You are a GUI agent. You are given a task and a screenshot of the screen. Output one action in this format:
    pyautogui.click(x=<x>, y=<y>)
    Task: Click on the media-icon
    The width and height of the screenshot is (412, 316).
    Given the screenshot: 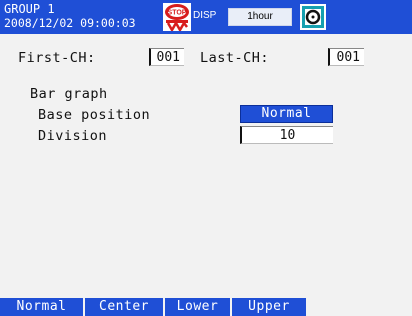 What is the action you would take?
    pyautogui.click(x=313, y=17)
    